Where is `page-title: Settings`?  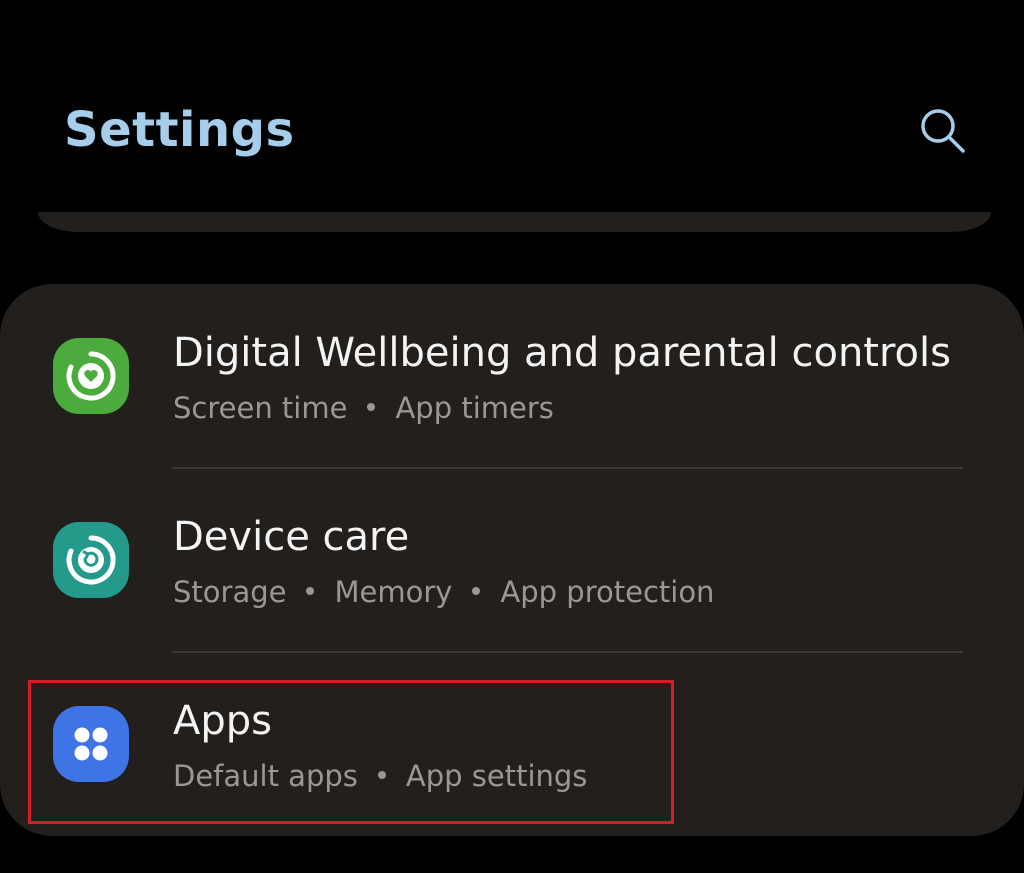 page-title: Settings is located at coordinates (179, 130).